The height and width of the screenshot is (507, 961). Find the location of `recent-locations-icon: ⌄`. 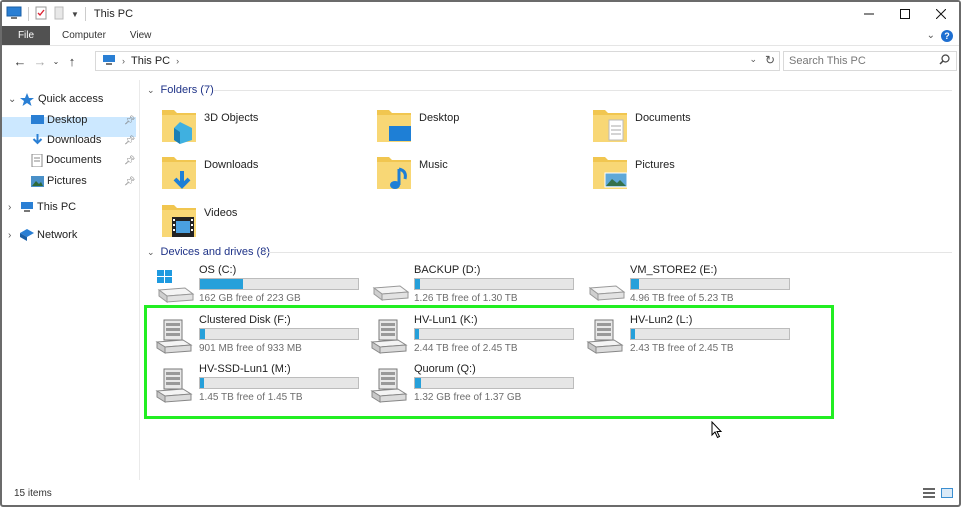

recent-locations-icon: ⌄ is located at coordinates (56, 61).